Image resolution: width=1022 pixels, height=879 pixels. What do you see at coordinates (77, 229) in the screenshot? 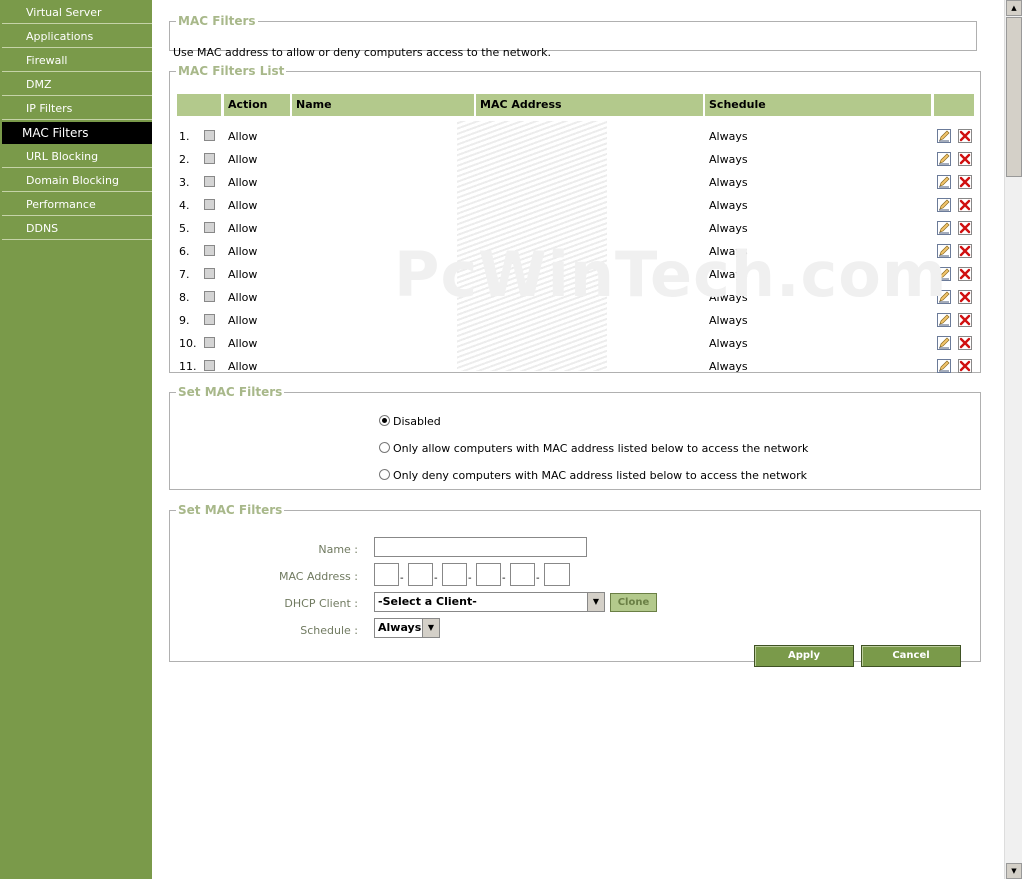
I see `sidebar-item-ddns: DDNS` at bounding box center [77, 229].